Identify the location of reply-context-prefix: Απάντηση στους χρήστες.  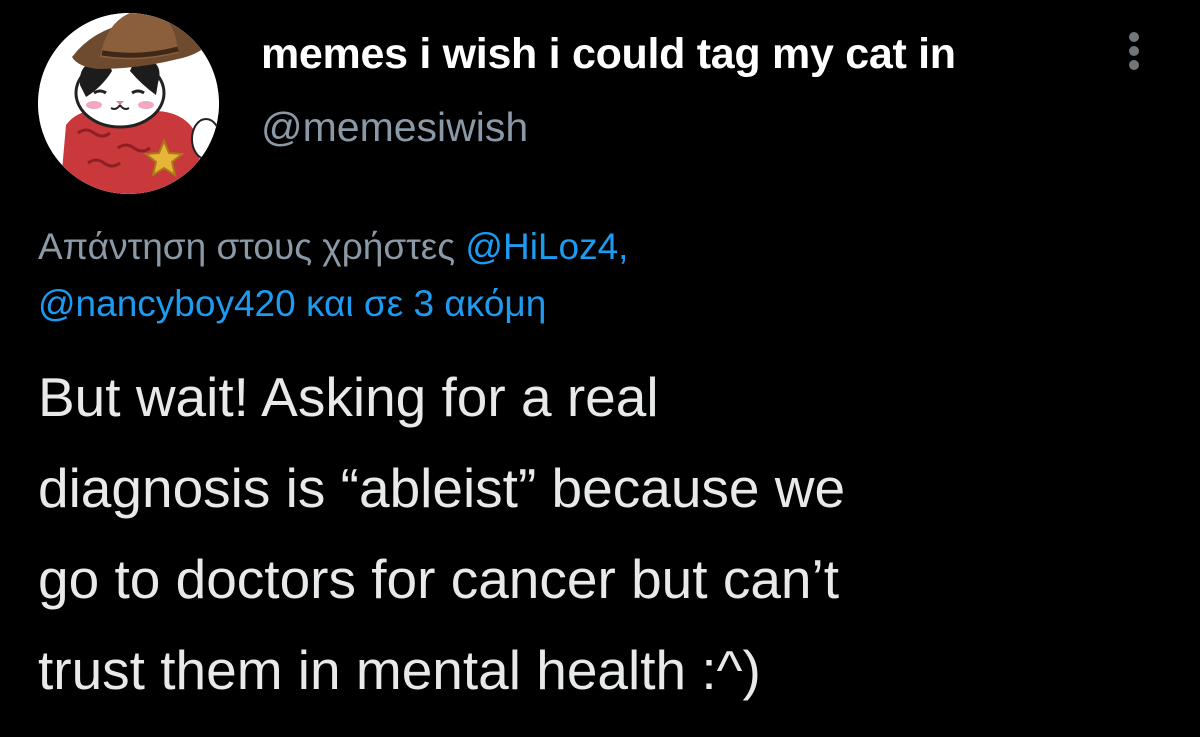
(252, 246).